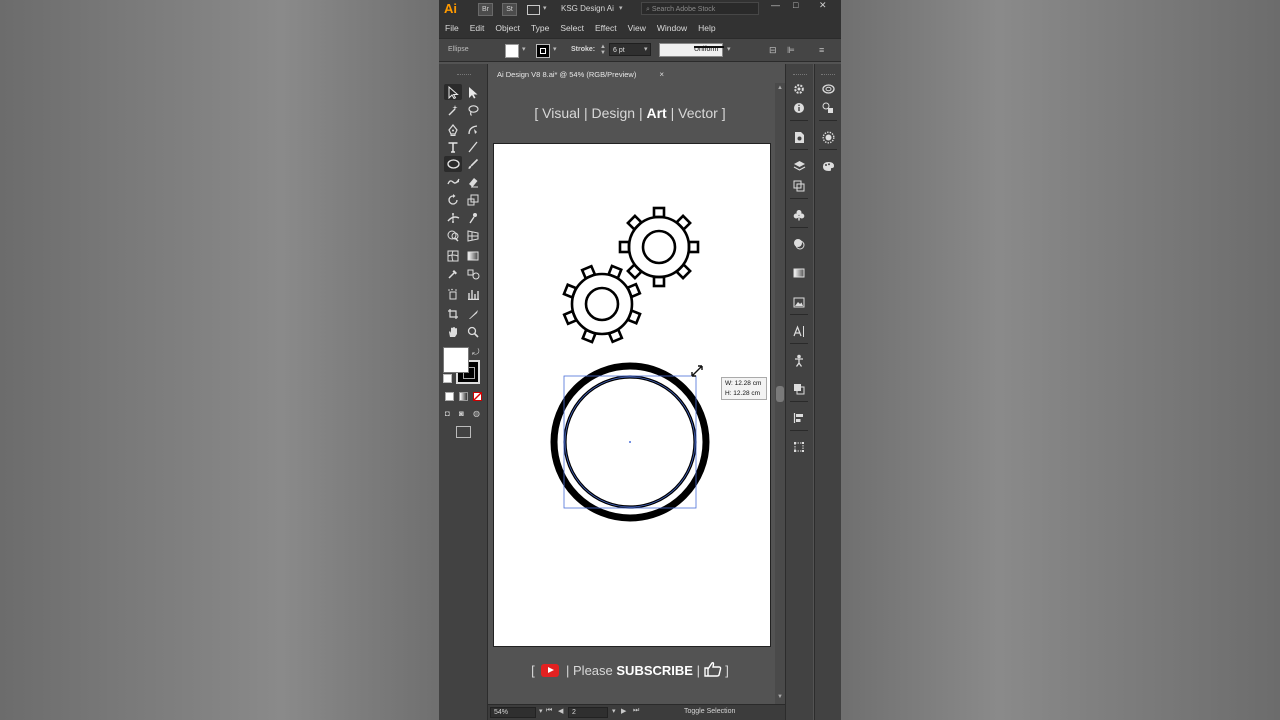 The width and height of the screenshot is (1280, 720). What do you see at coordinates (453, 130) in the screenshot?
I see `pen-tool` at bounding box center [453, 130].